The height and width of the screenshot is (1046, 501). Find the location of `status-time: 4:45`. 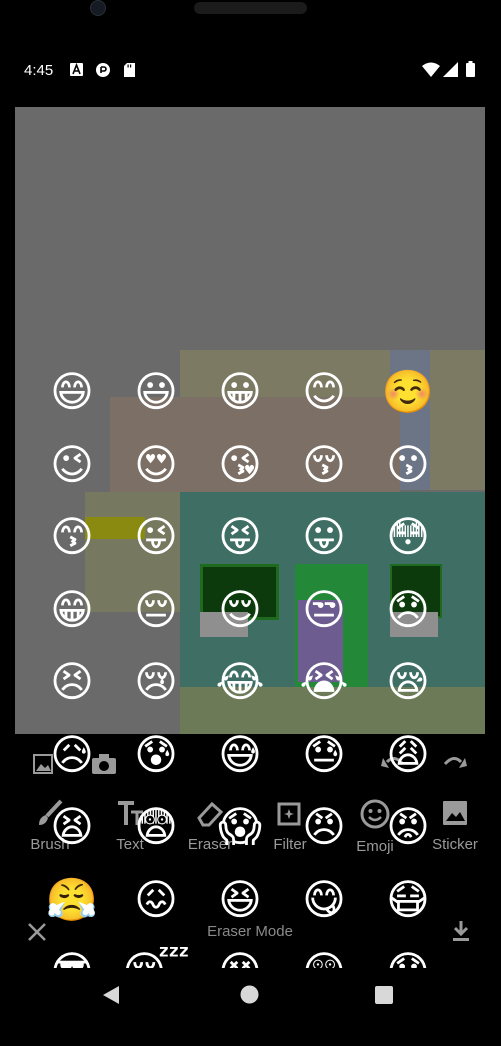

status-time: 4:45 is located at coordinates (39, 70).